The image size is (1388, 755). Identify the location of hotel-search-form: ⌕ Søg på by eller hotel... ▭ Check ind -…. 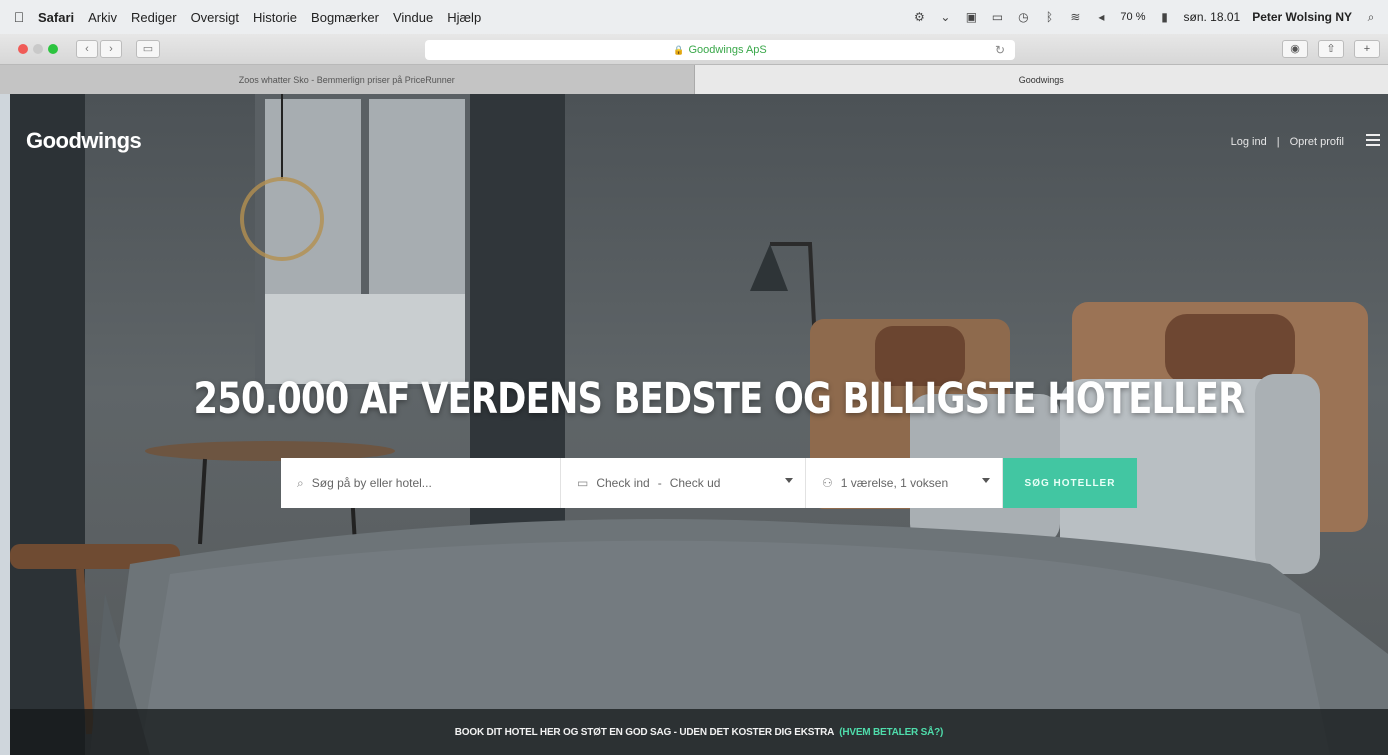
(709, 483).